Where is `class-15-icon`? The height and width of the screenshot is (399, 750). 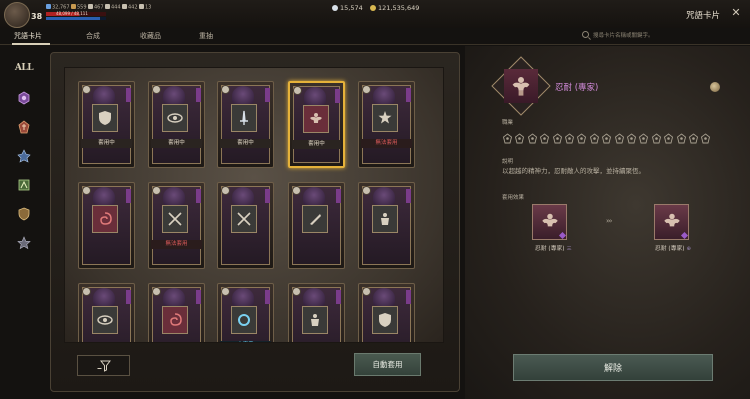
class-15-icon is located at coordinates (681, 136).